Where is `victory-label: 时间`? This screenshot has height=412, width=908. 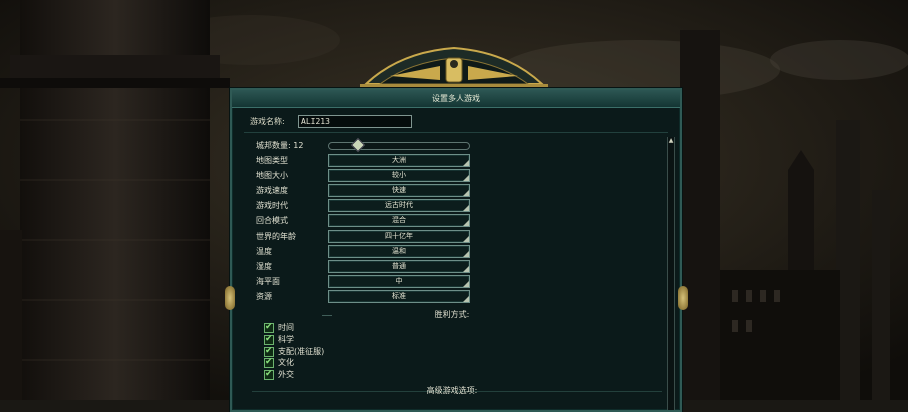
victory-label: 时间 is located at coordinates (286, 327).